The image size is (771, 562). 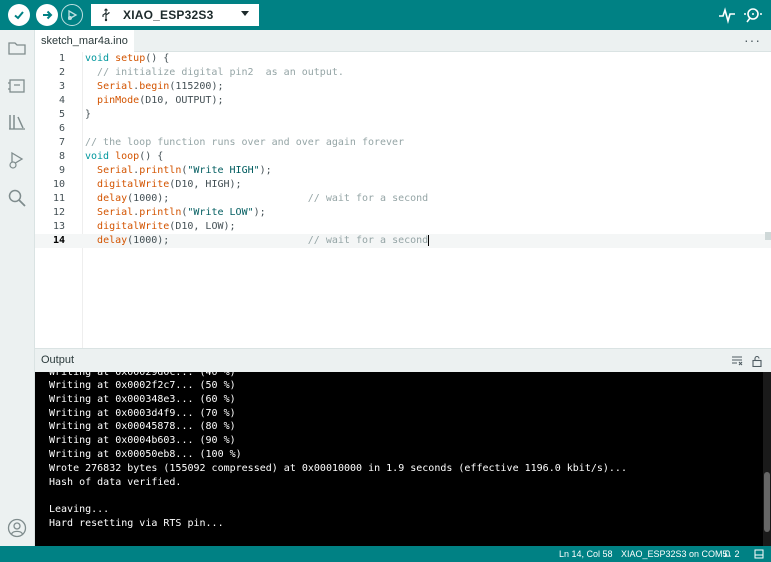 I want to click on status-bar: Ln 14, Col 58 XIAO_ESP32S3 on COM5 2, so click(x=385, y=554).